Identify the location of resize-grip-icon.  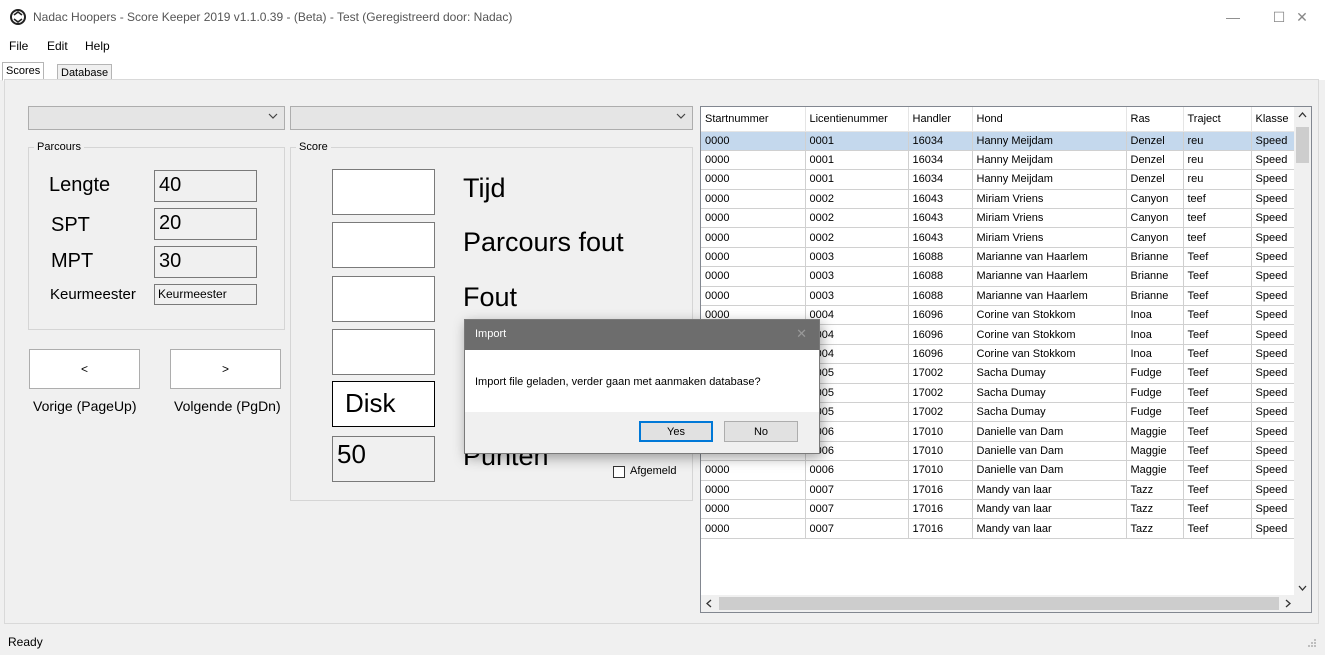
(1312, 643).